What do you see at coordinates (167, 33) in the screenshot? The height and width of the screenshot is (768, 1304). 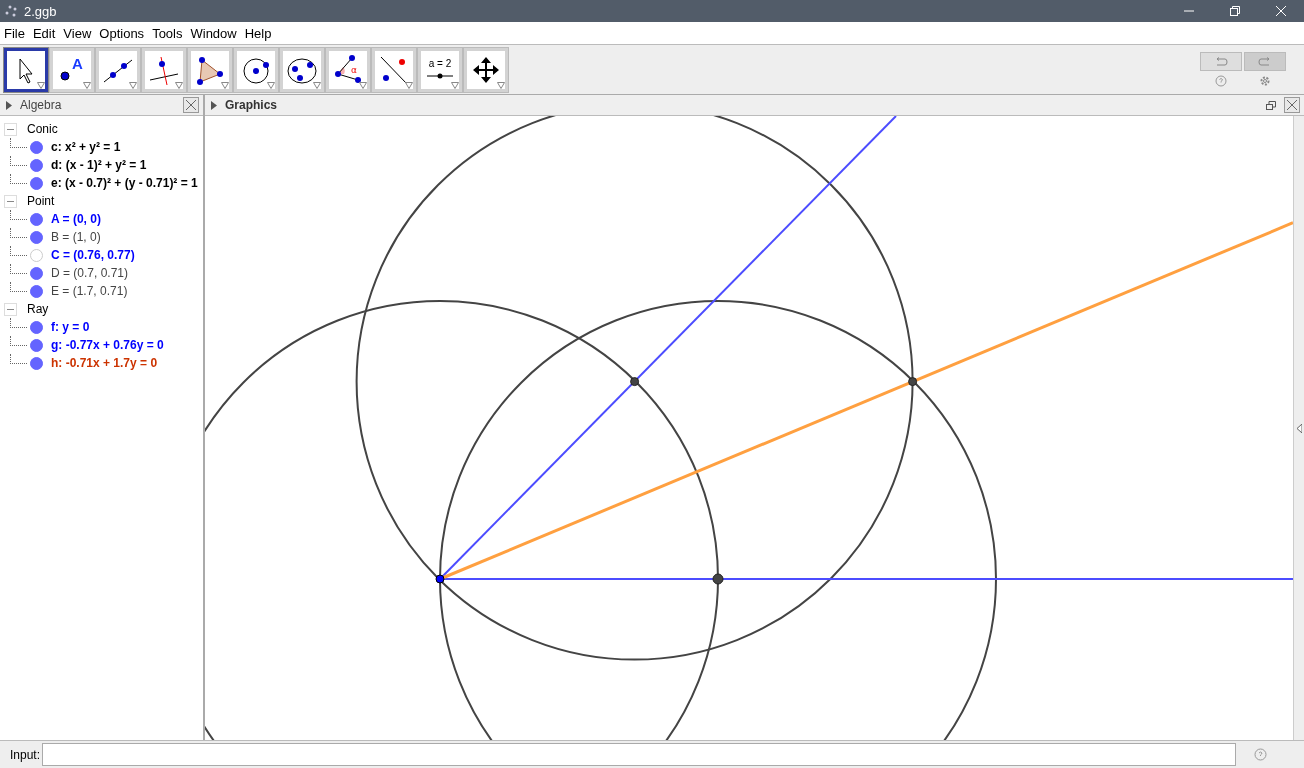 I see `menu-item: Tools` at bounding box center [167, 33].